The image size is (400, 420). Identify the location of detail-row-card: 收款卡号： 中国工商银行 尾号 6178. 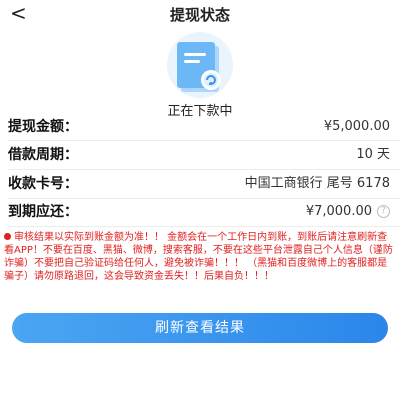
(200, 186).